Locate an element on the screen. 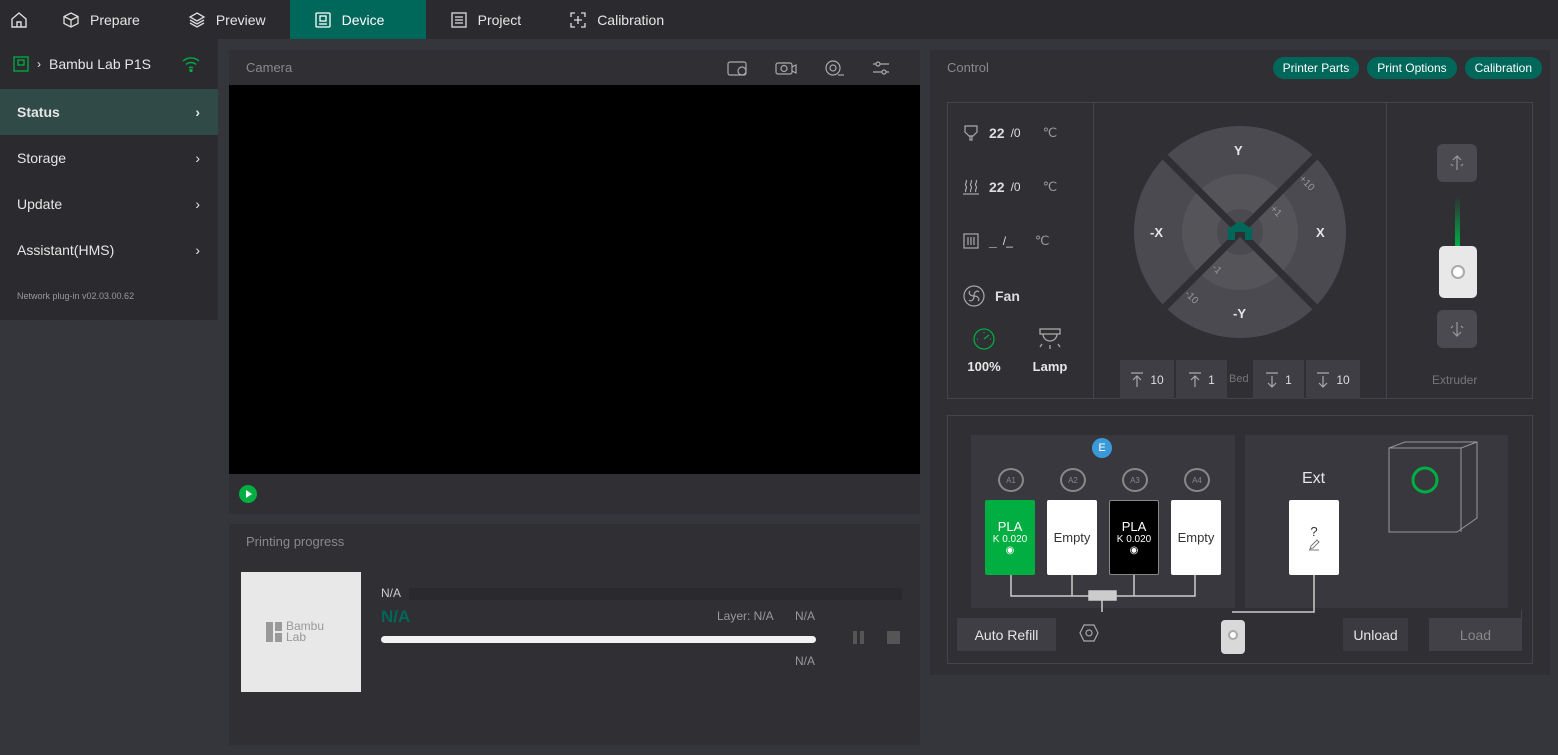 The image size is (1558, 755). tab-label: Calibration is located at coordinates (631, 19).